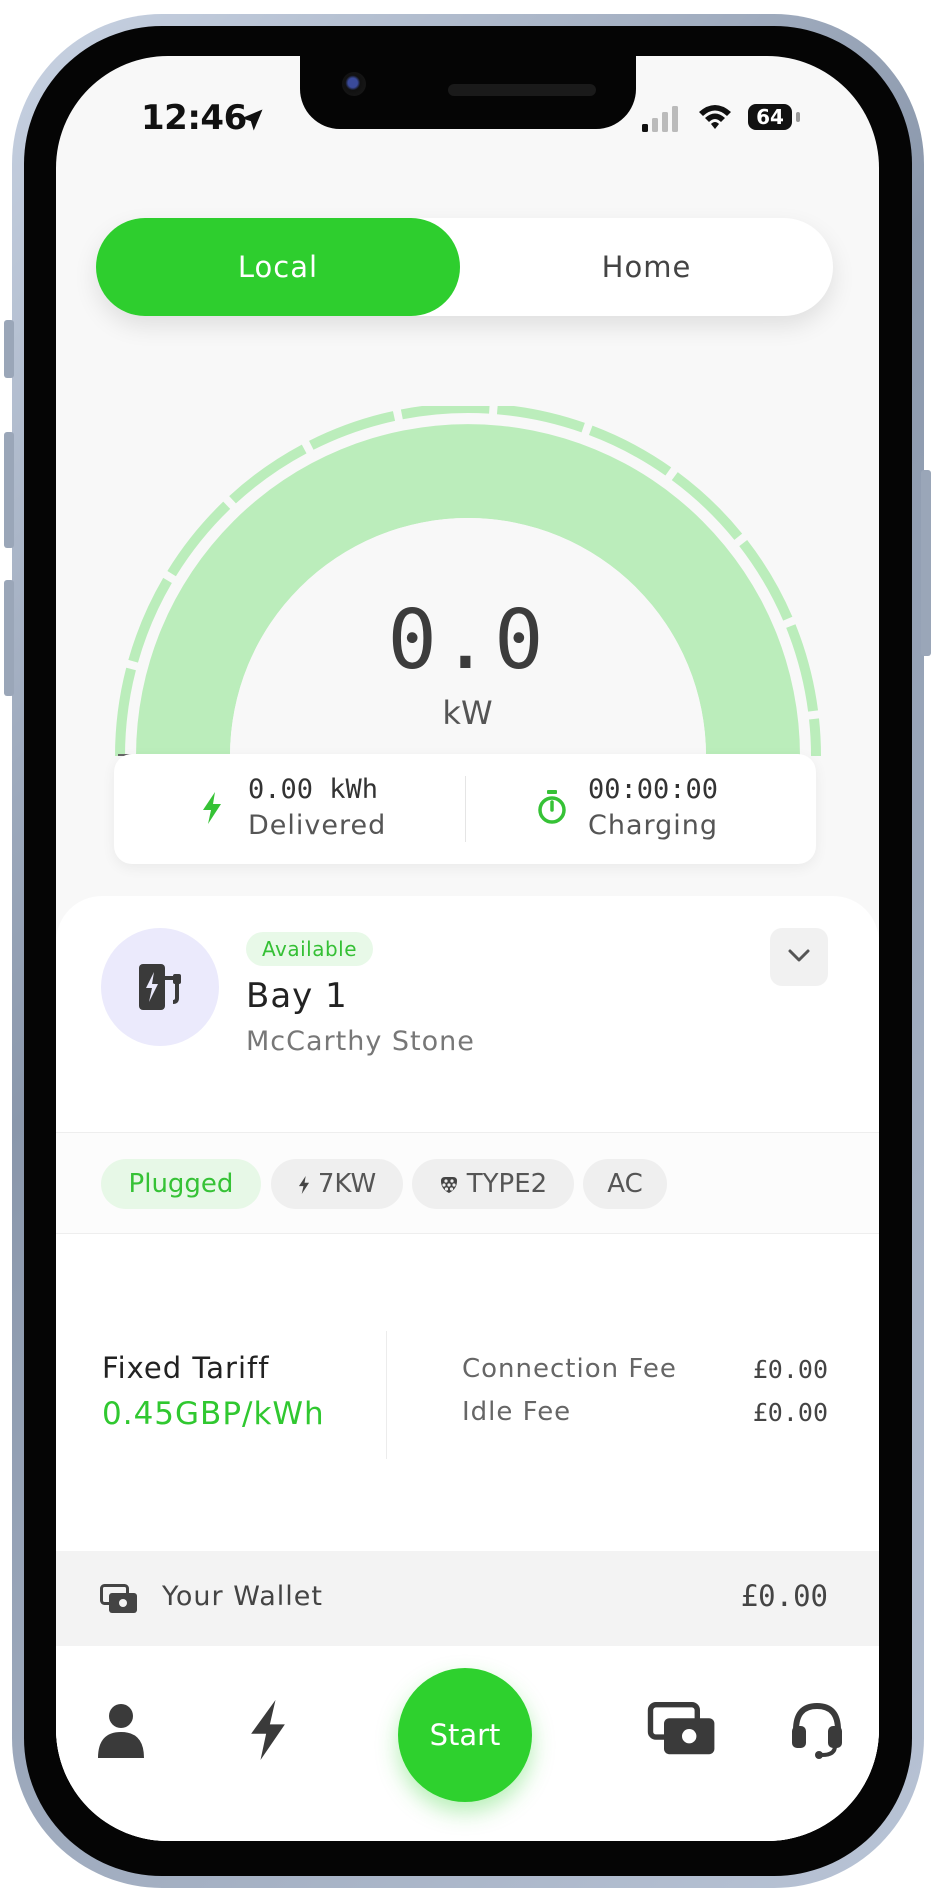 The width and height of the screenshot is (935, 1900). I want to click on nav-charge, so click(265, 1733).